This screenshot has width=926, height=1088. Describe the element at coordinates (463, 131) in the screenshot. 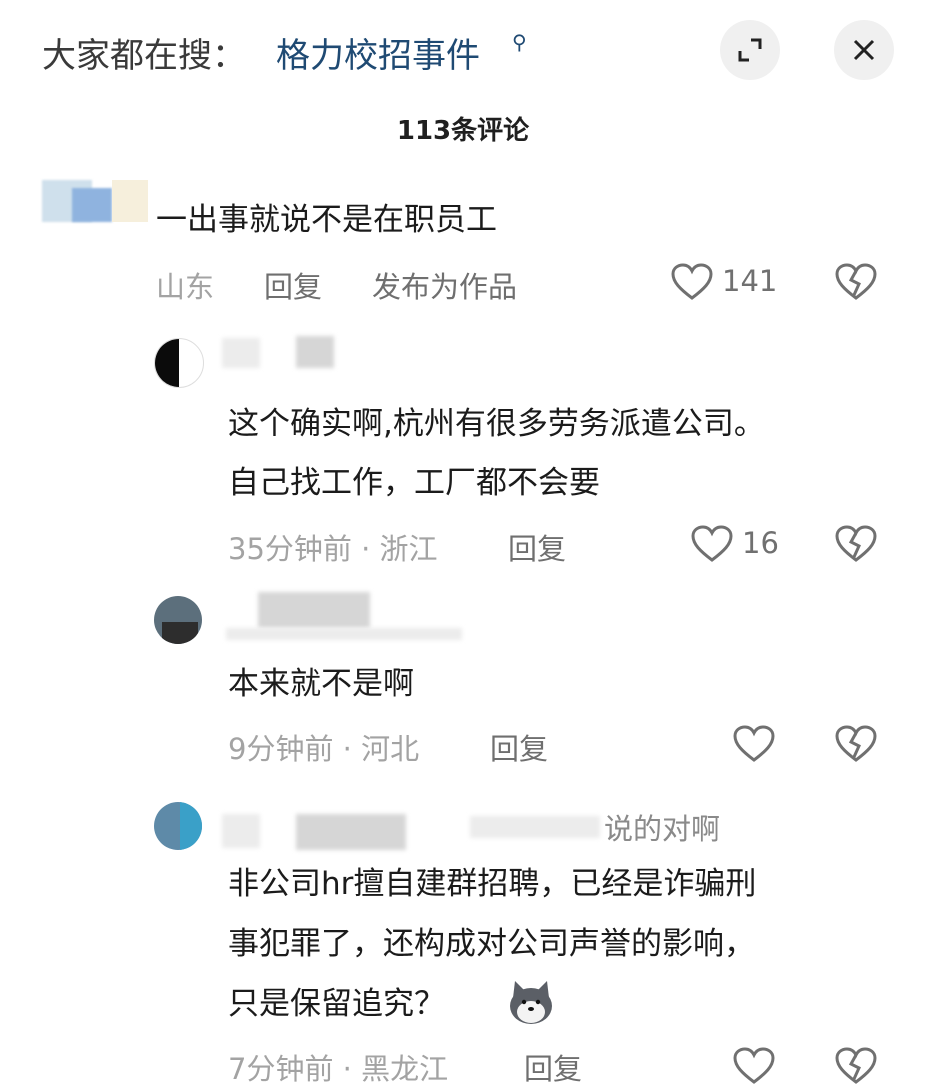

I see `comment-count-title: 113条评论` at that location.